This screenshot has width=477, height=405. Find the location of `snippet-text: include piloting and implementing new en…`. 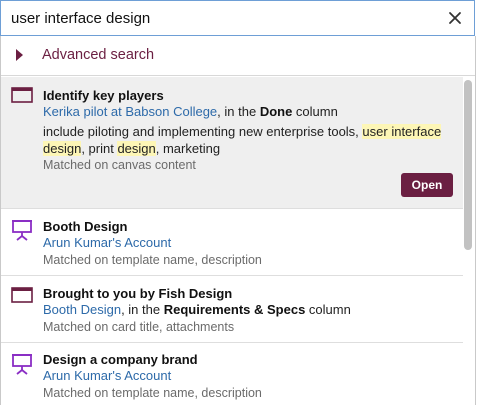

snippet-text: include piloting and implementing new en… is located at coordinates (203, 131).